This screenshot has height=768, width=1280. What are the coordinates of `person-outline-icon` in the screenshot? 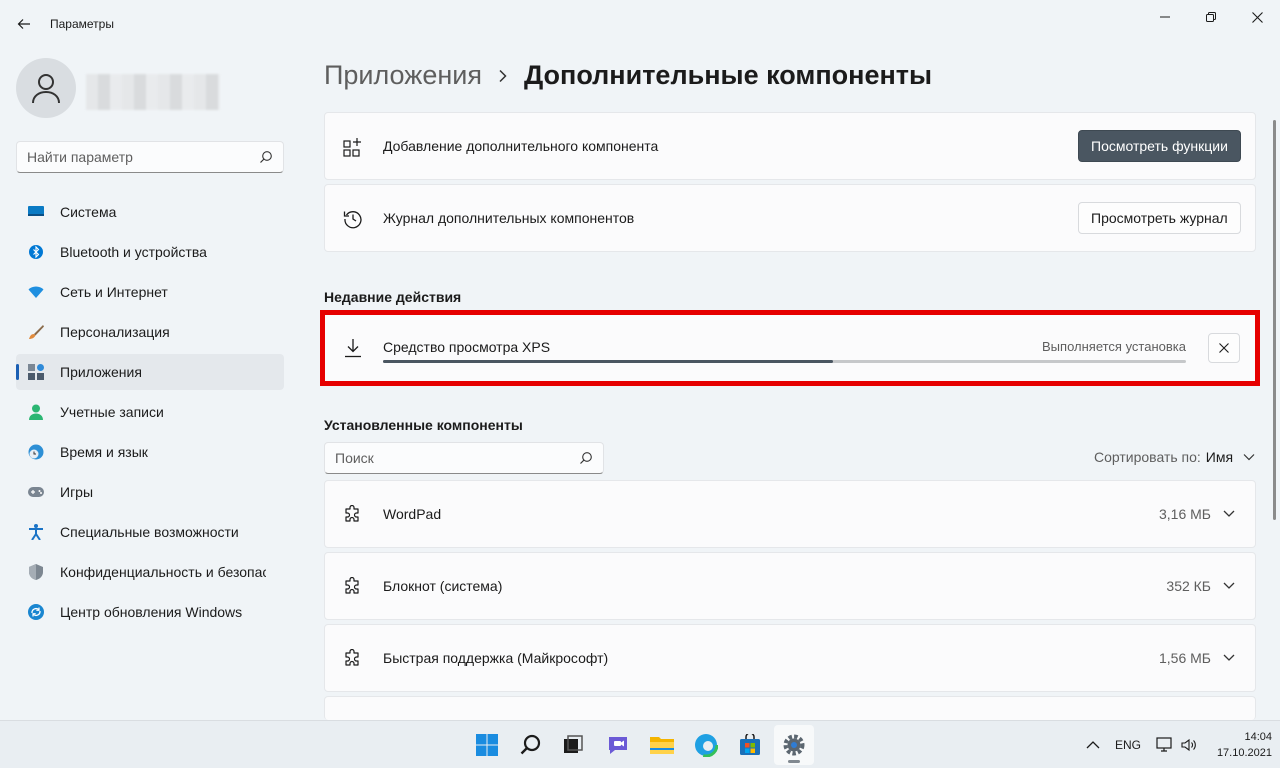 It's located at (46, 89).